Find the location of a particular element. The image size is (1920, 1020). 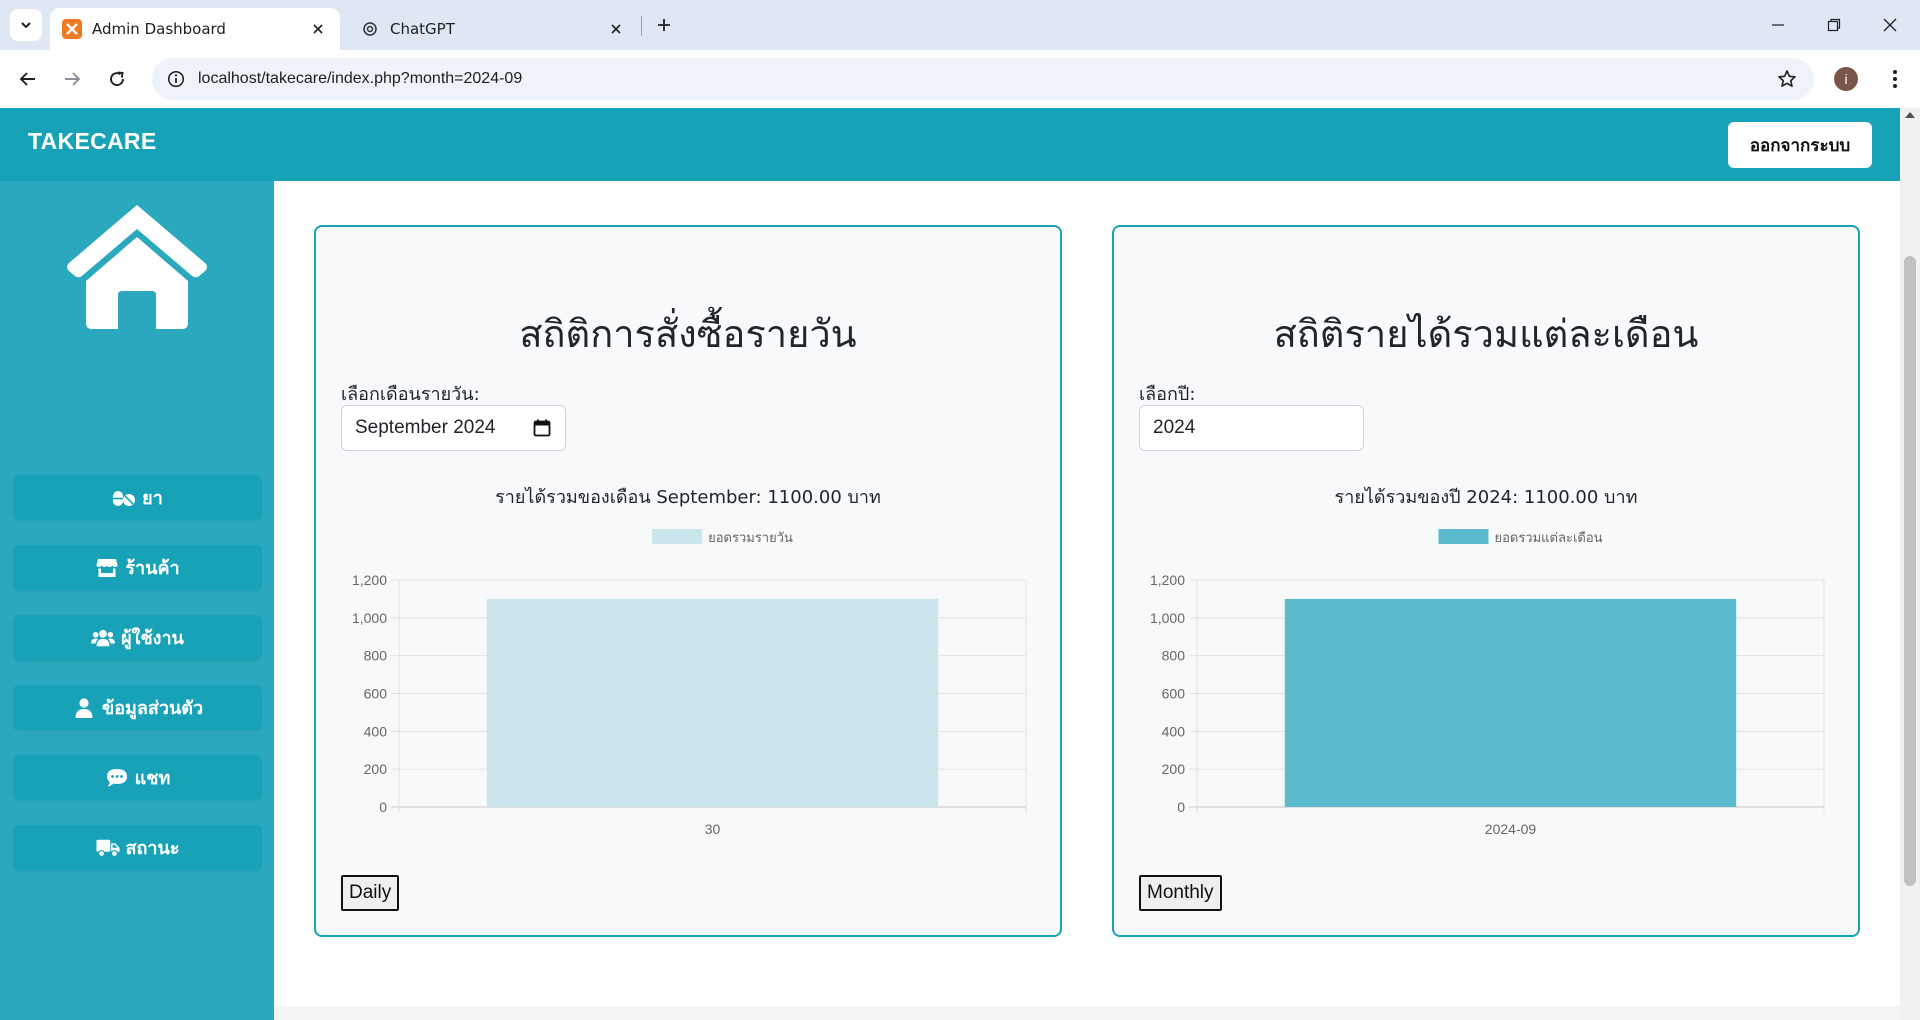

user-icon is located at coordinates (84, 708).